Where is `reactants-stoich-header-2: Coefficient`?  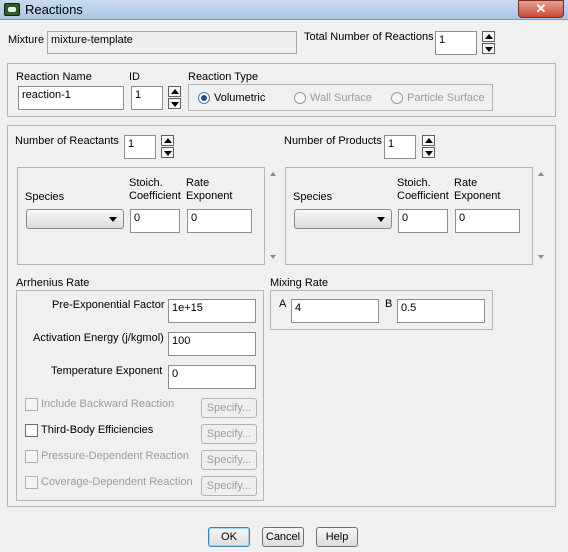 reactants-stoich-header-2: Coefficient is located at coordinates (155, 196).